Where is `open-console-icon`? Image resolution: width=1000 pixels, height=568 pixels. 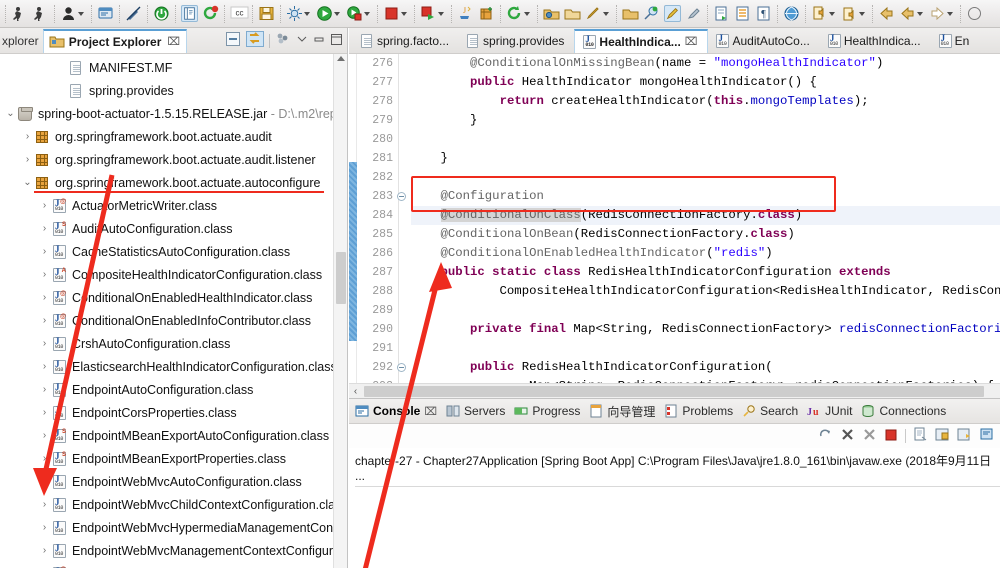
open-console-icon is located at coordinates (105, 14).